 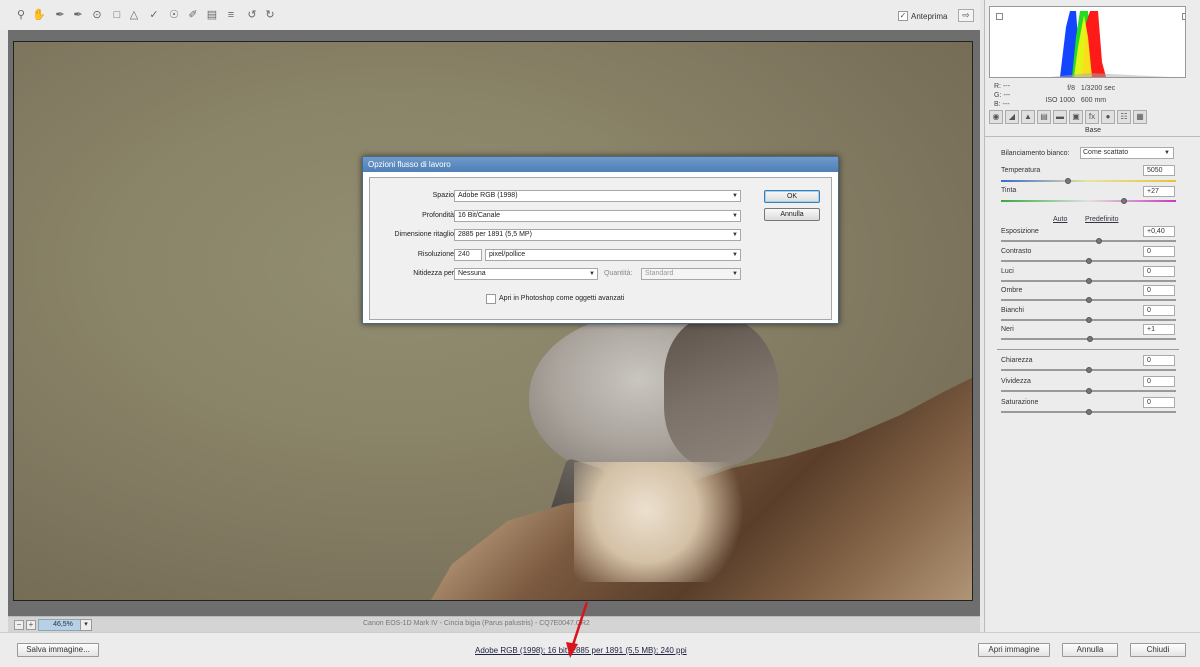 I want to click on graduated-filter-icon: ▤, so click(x=212, y=15).